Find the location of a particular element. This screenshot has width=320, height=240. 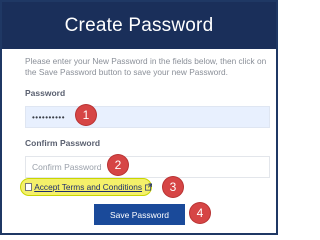

step-badge-3: 3 is located at coordinates (173, 187).